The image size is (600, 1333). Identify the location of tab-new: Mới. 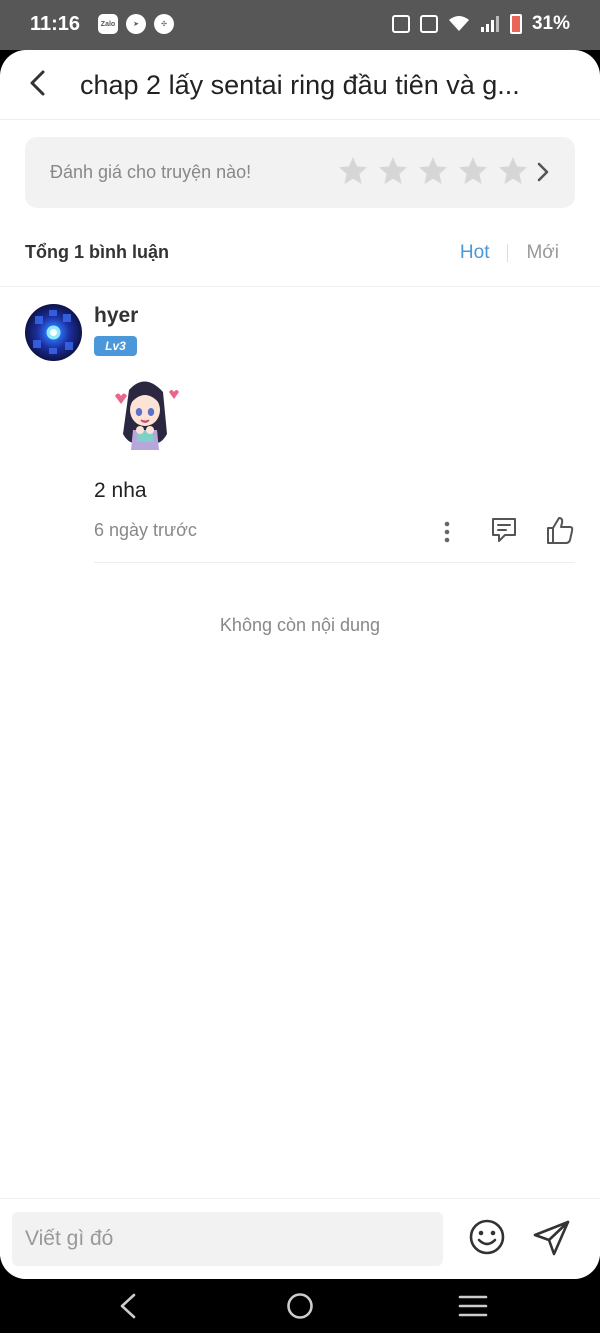
(542, 253).